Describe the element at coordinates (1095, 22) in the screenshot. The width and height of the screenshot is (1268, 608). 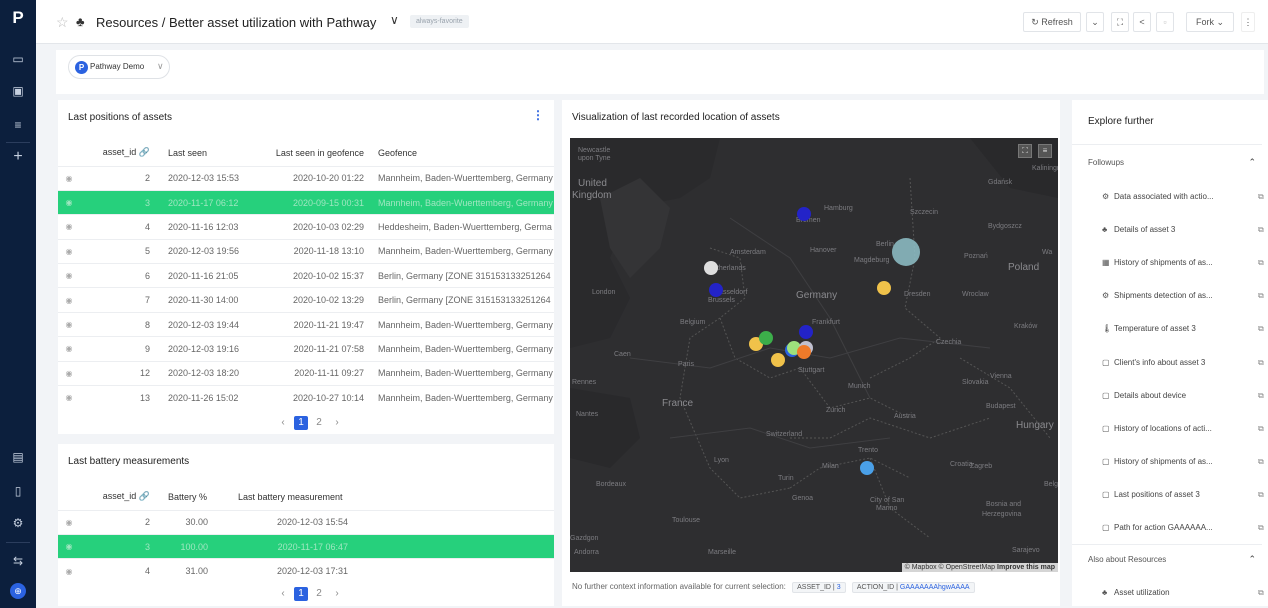
I see `refresh-options-button: ⌄` at that location.